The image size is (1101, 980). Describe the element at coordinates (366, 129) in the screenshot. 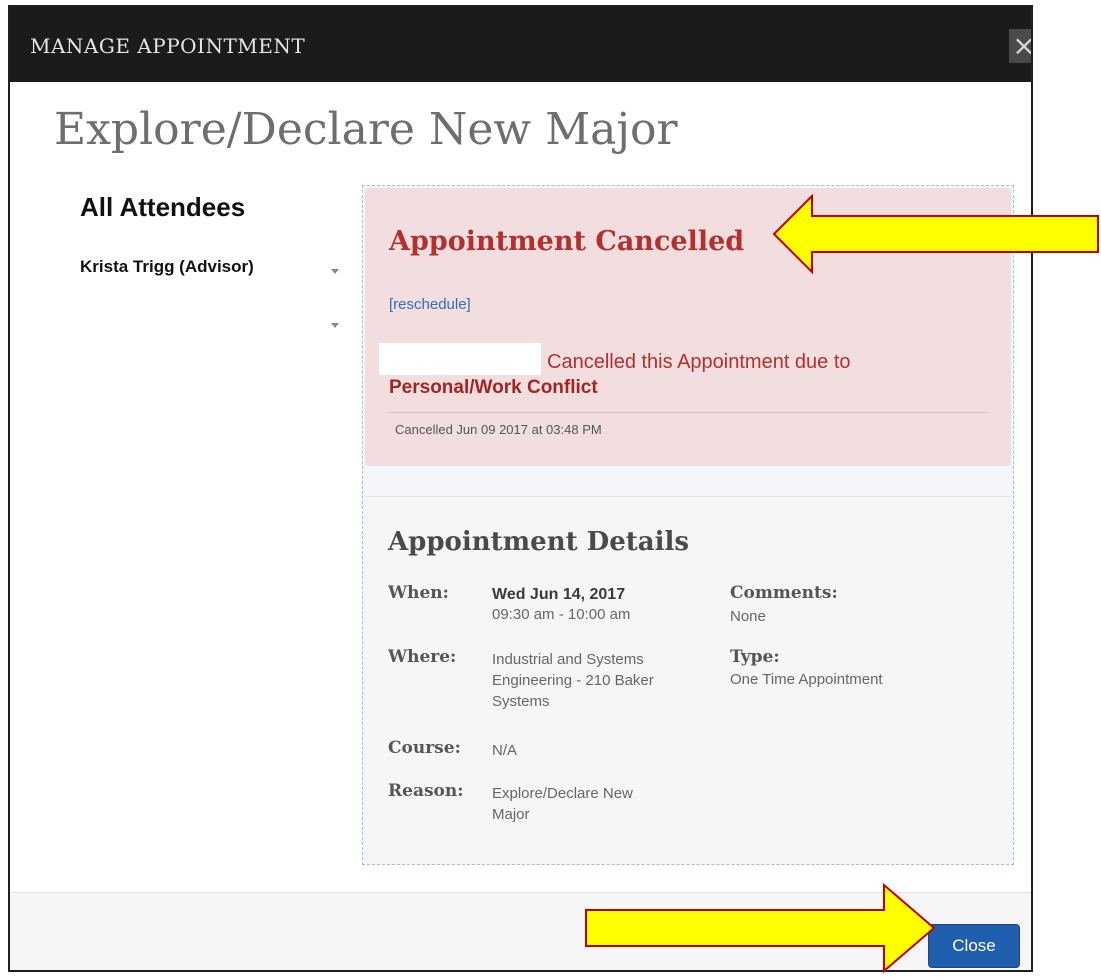

I see `page-title: Explore/Declare New Major` at that location.